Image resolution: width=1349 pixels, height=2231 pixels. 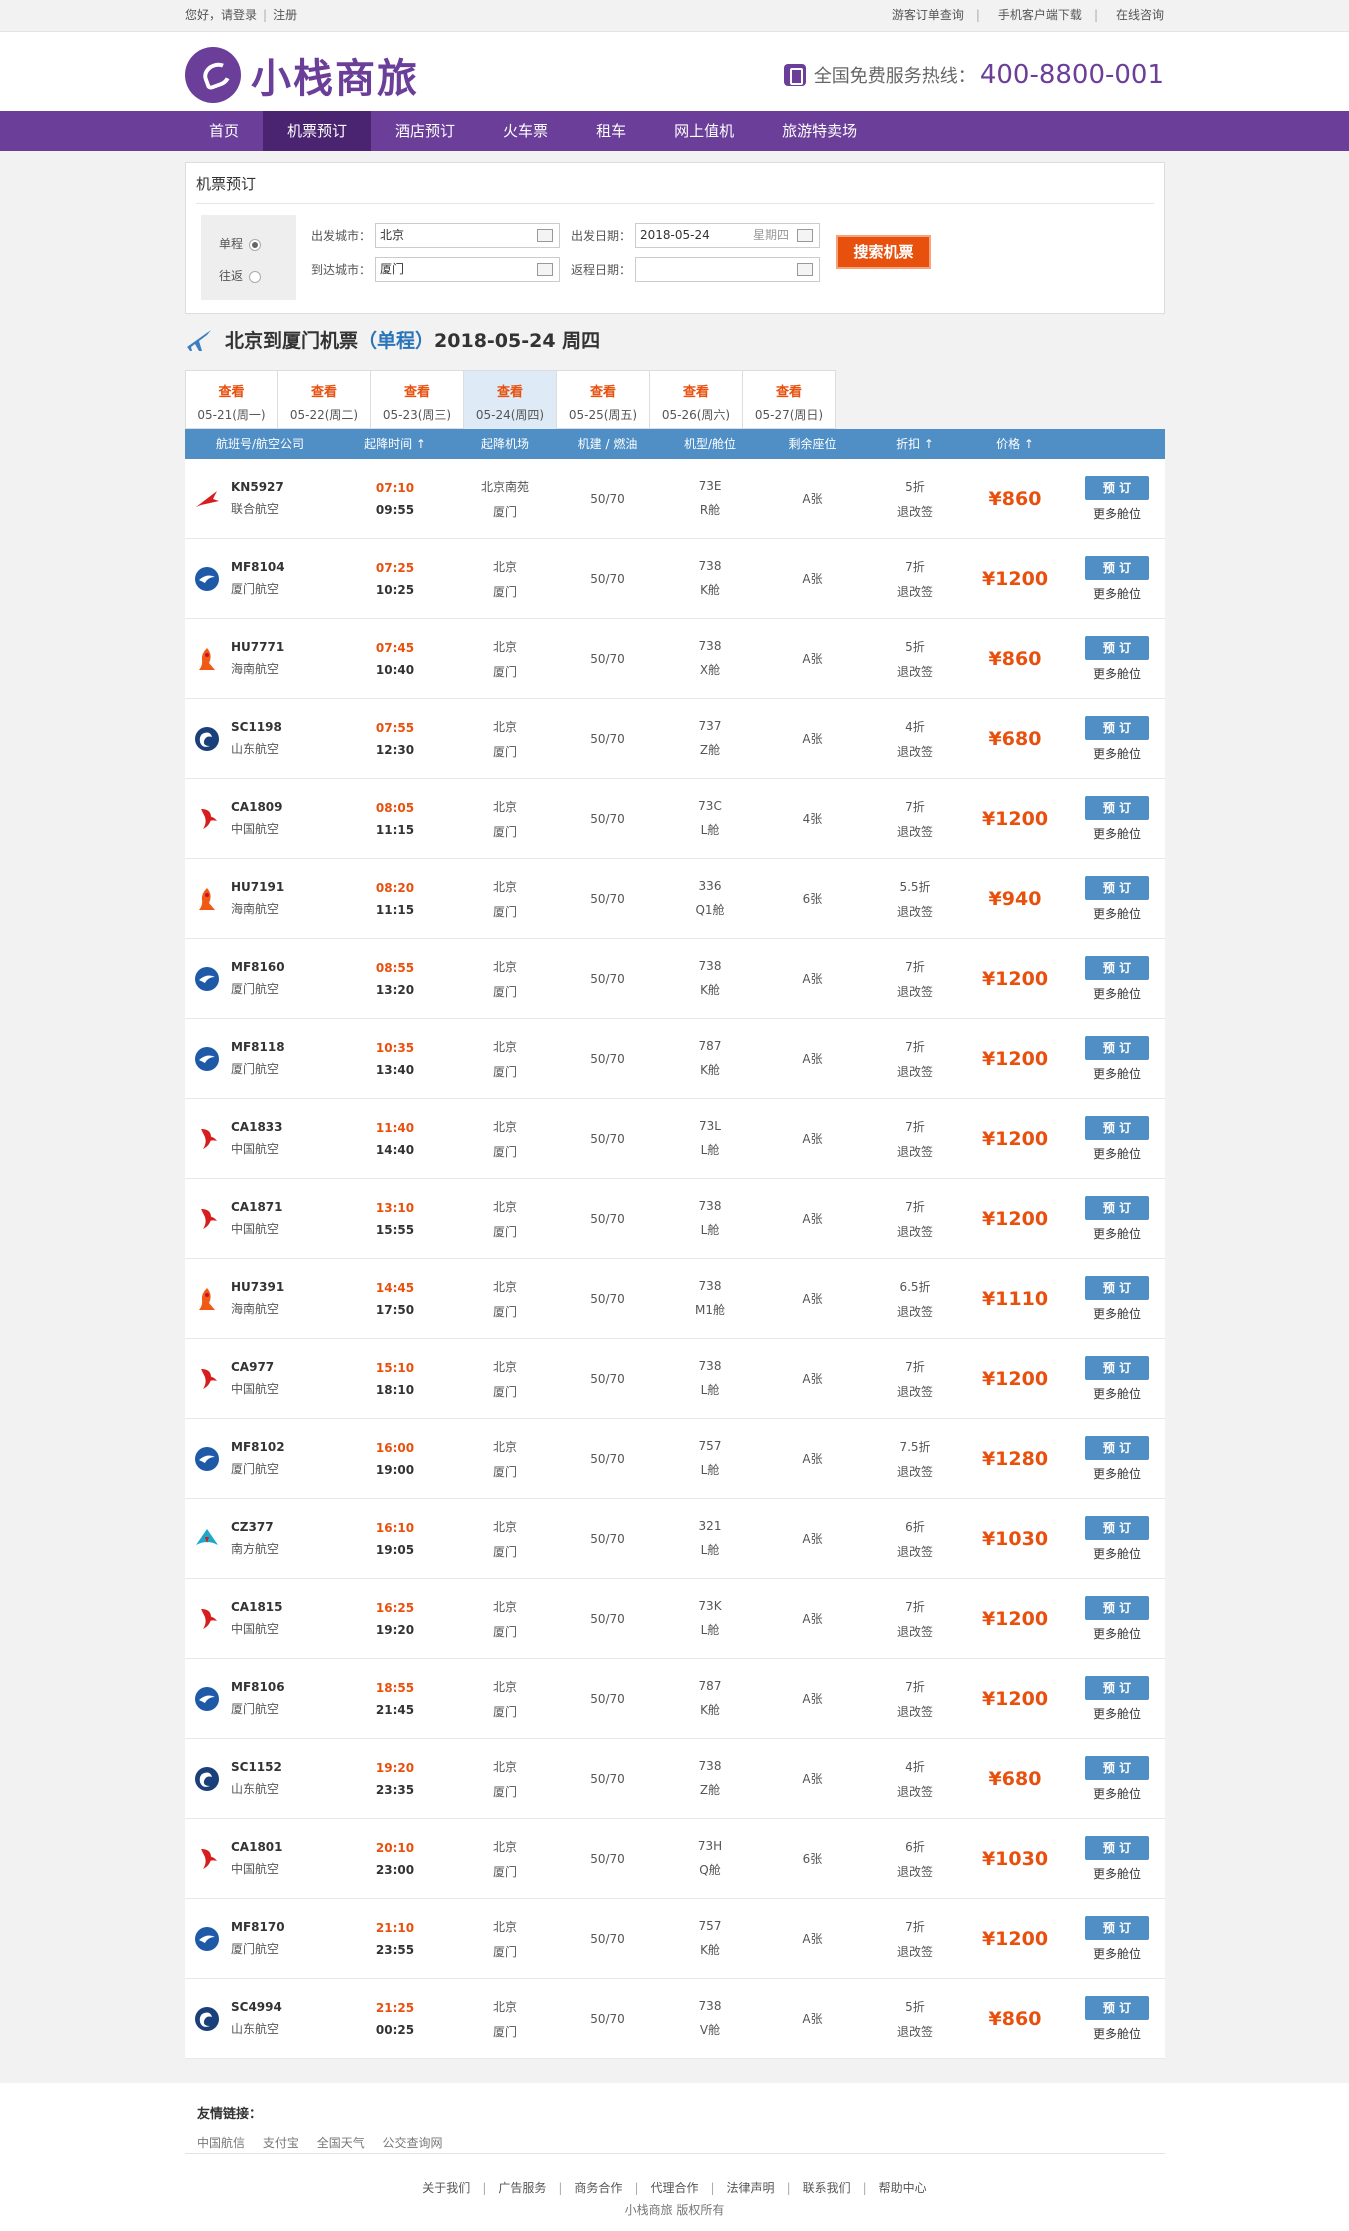 I want to click on footer-link-legal: 法律声明, so click(x=751, y=2188).